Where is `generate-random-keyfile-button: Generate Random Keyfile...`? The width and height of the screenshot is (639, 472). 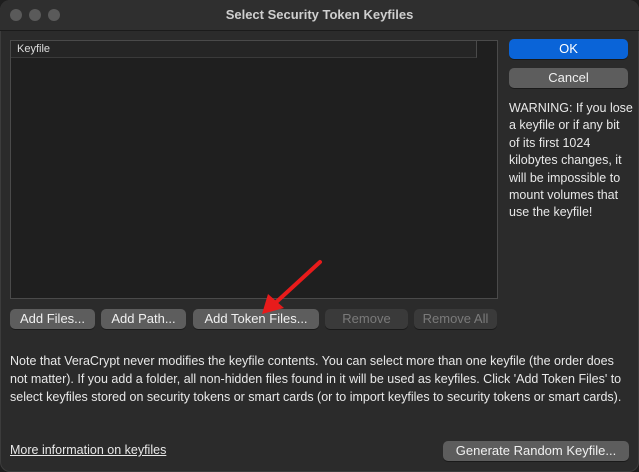
generate-random-keyfile-button: Generate Random Keyfile... is located at coordinates (536, 451).